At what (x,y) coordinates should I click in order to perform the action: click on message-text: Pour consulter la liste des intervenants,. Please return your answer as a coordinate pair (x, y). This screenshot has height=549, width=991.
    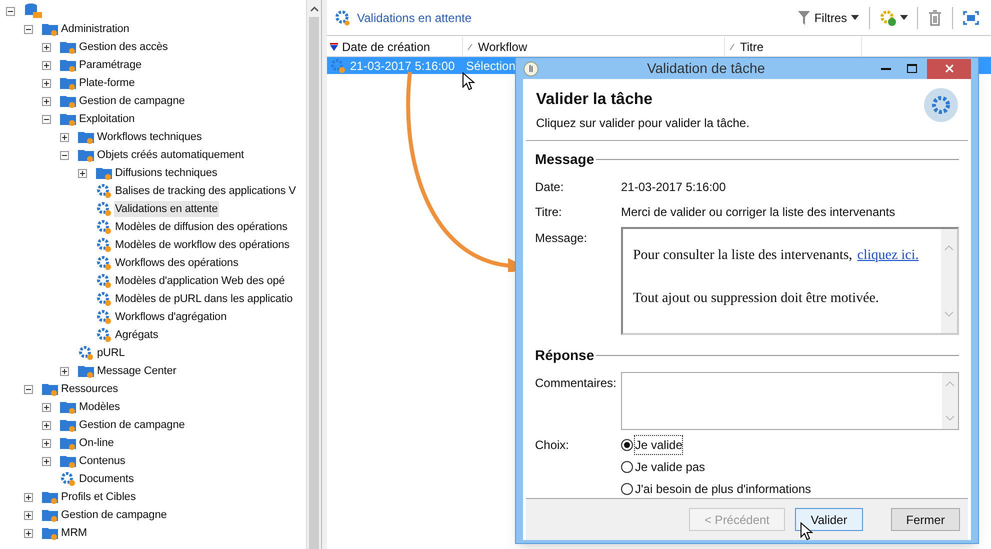
    Looking at the image, I should click on (742, 256).